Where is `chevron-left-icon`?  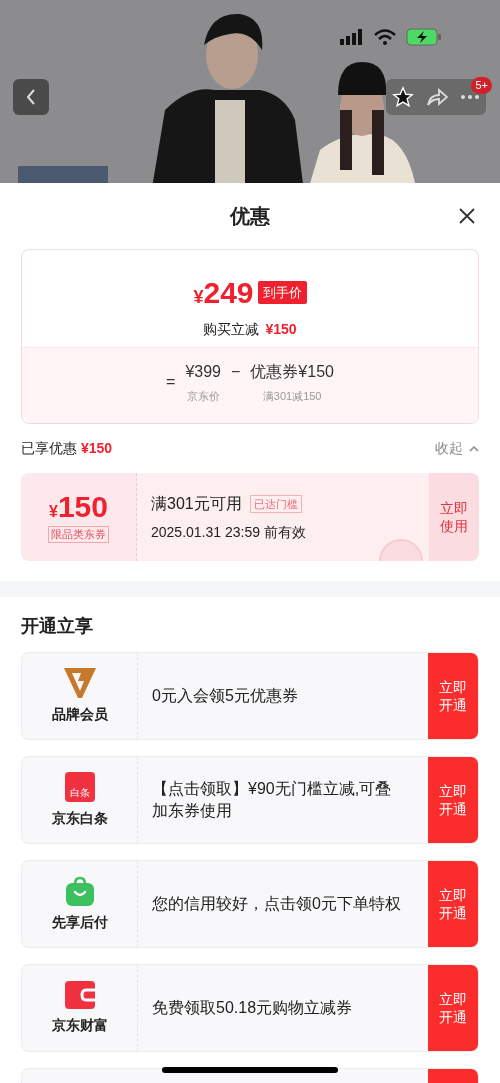
chevron-left-icon is located at coordinates (31, 97).